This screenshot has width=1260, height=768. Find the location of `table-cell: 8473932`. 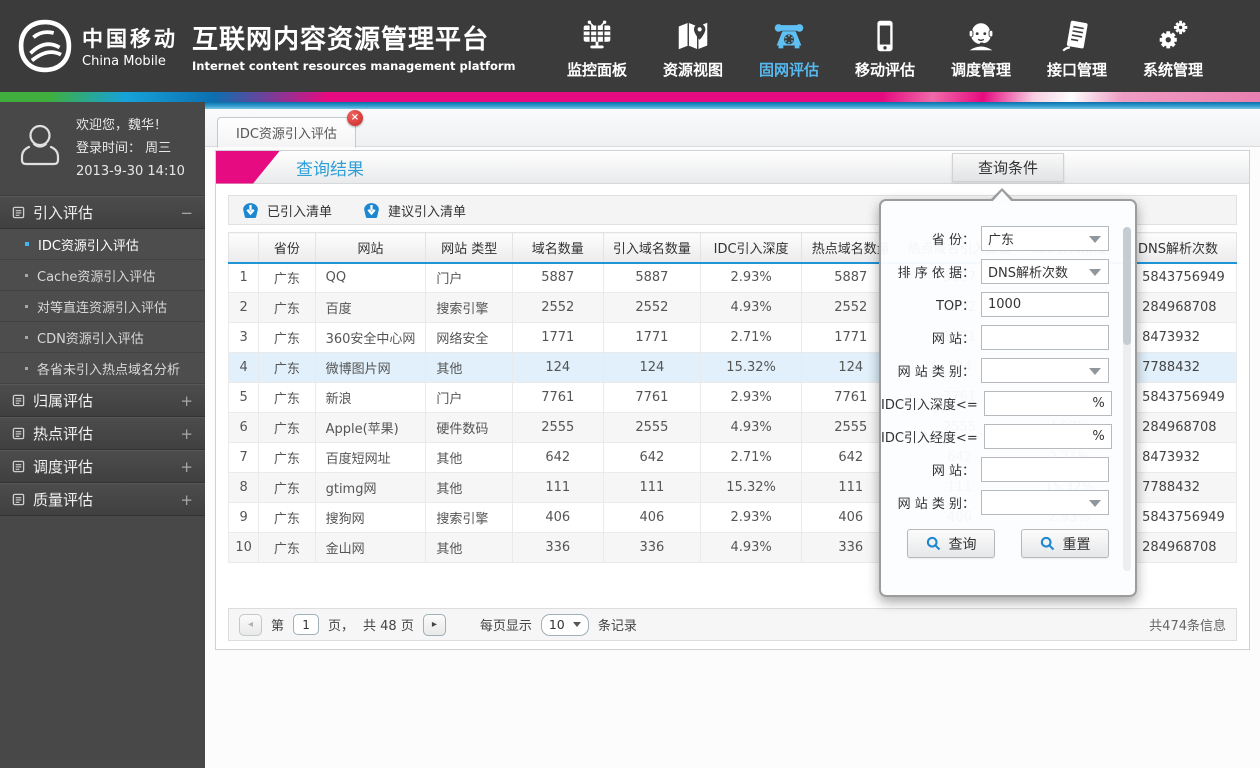

table-cell: 8473932 is located at coordinates (1178, 457).